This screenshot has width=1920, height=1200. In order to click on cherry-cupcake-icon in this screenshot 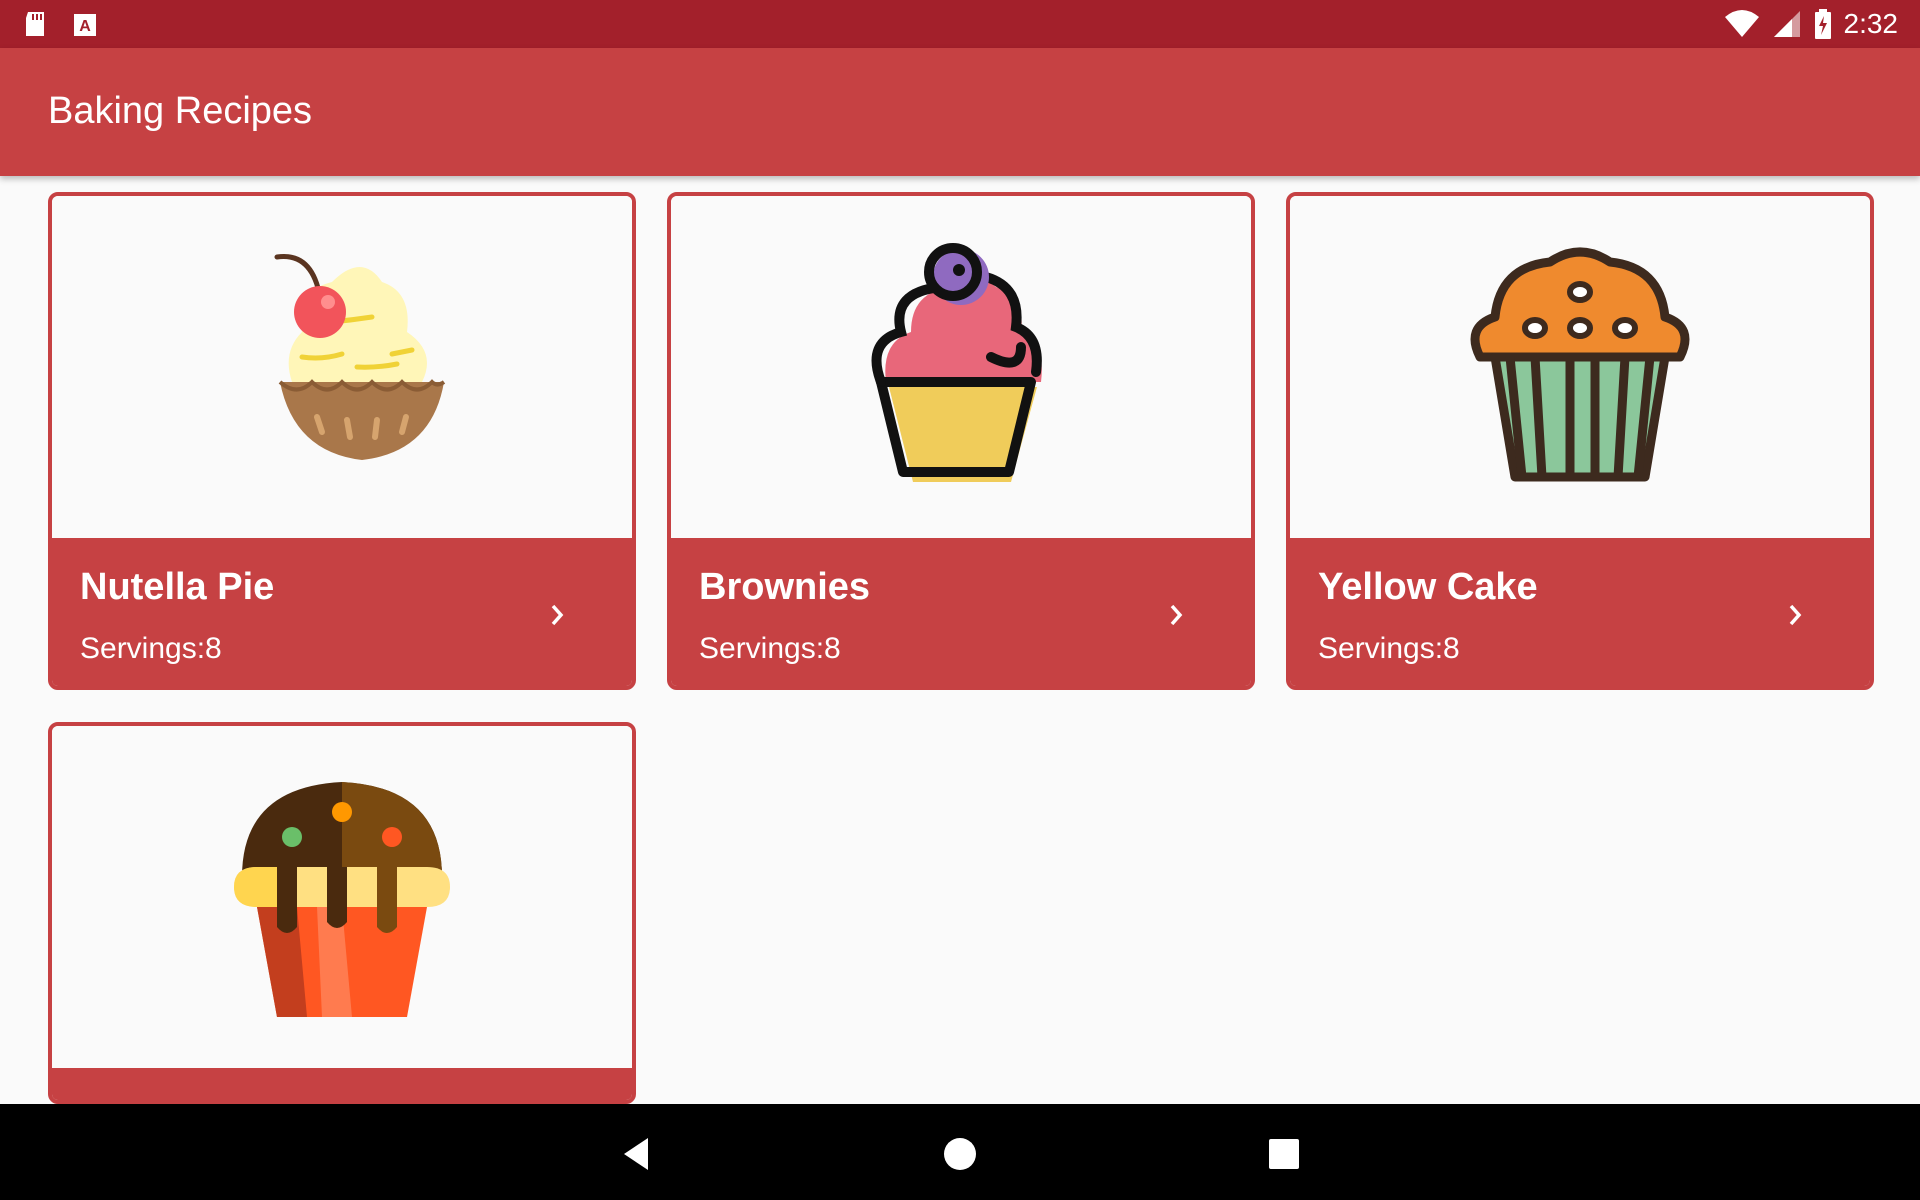, I will do `click(360, 357)`.